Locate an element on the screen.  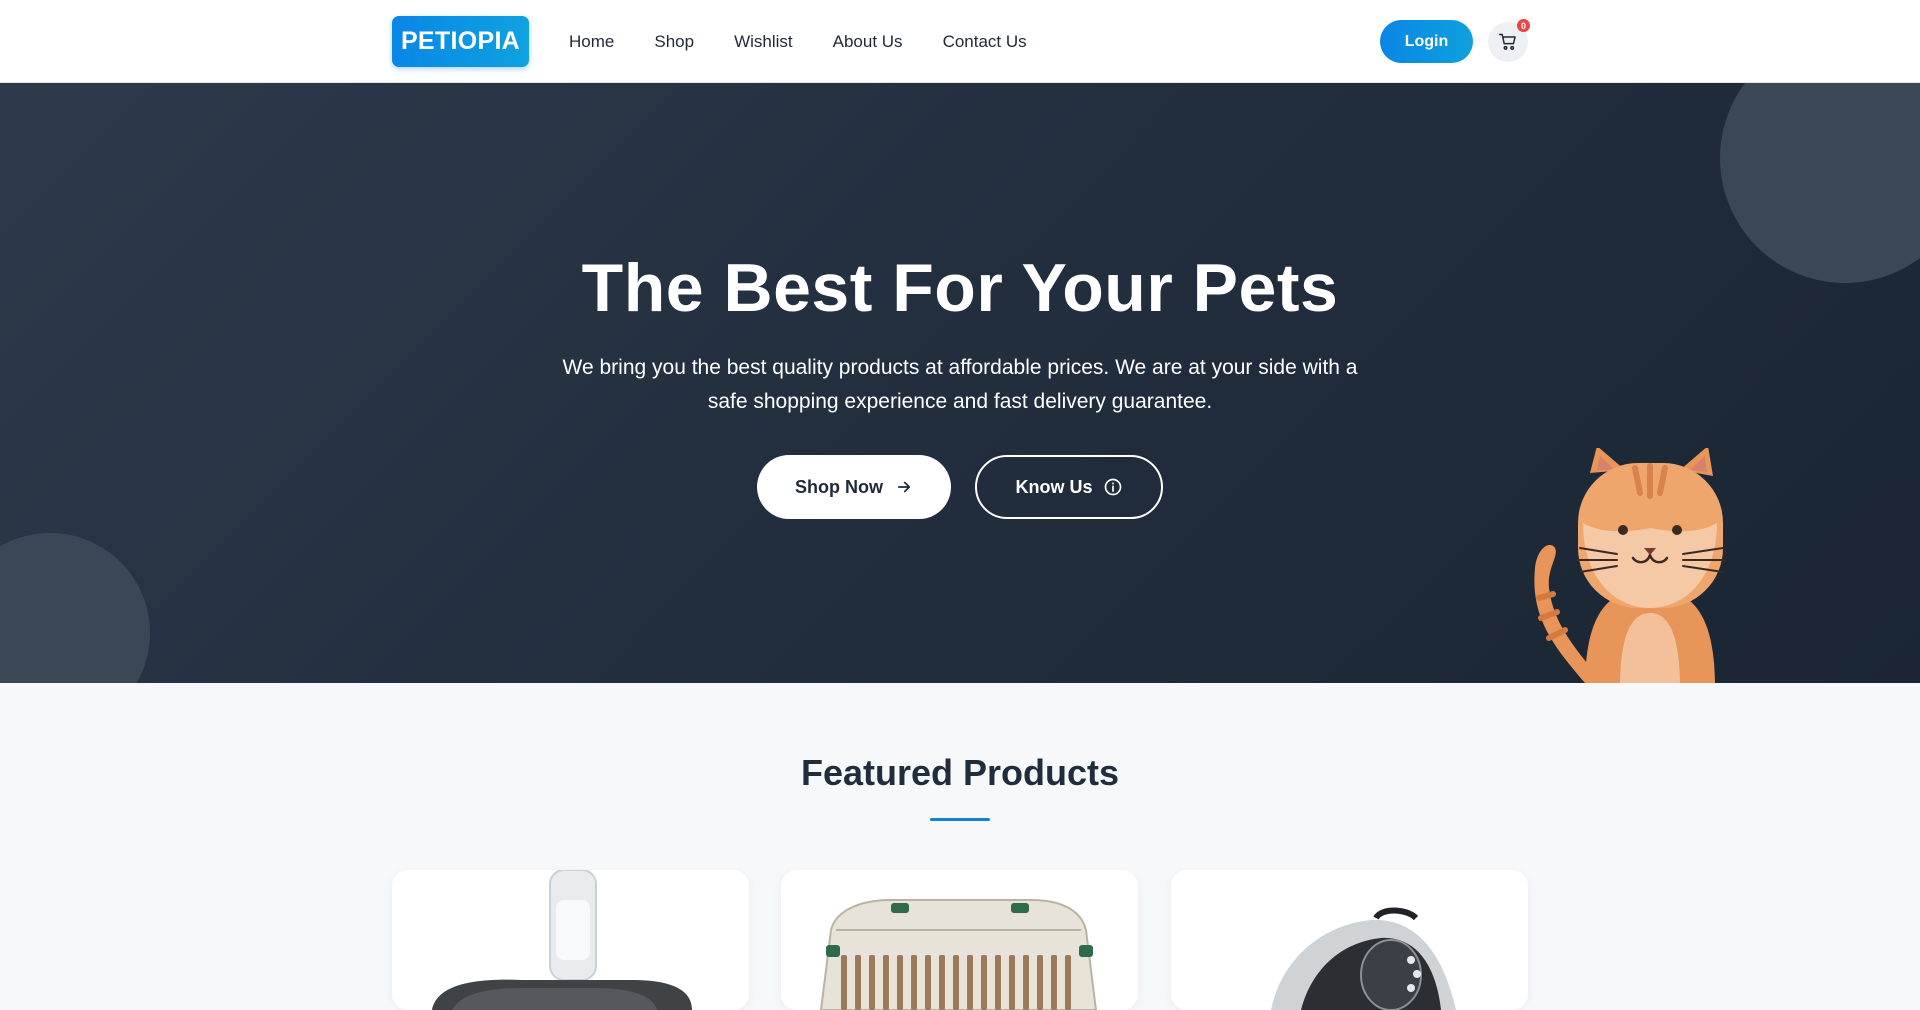
product-card-pet-carrier is located at coordinates (959, 940).